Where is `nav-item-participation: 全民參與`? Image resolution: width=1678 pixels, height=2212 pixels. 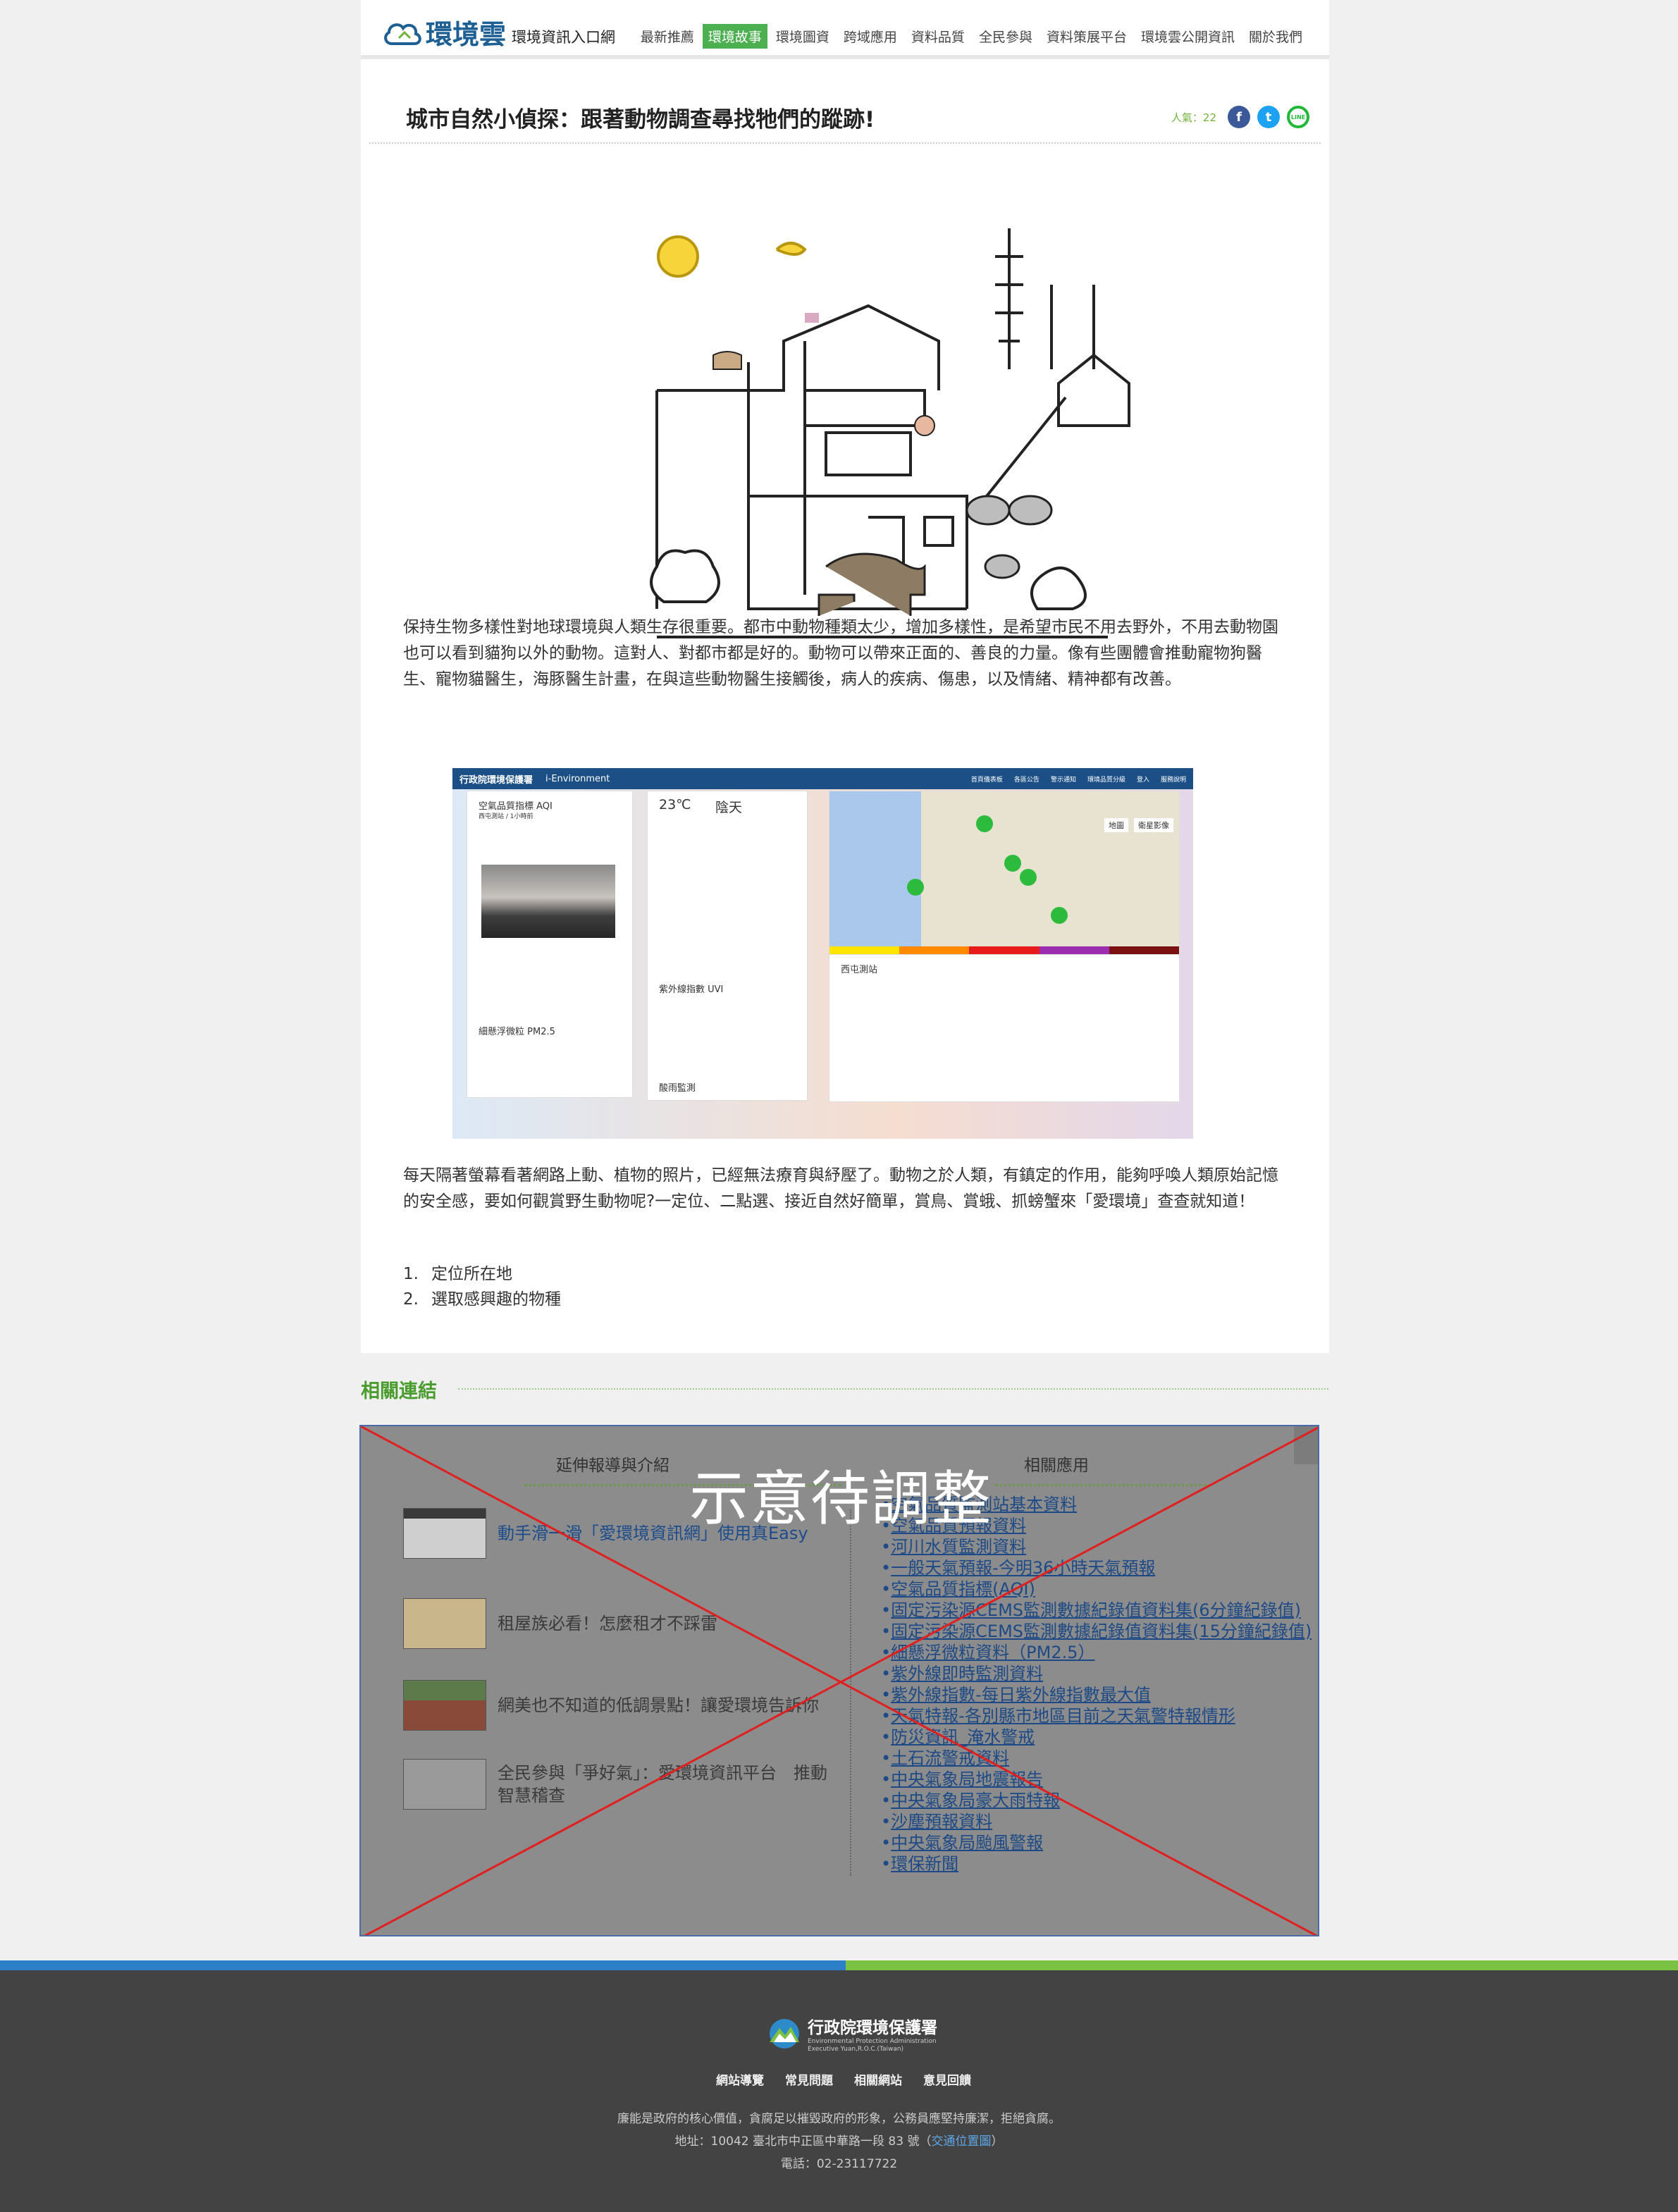
nav-item-participation: 全民參與 is located at coordinates (1006, 36).